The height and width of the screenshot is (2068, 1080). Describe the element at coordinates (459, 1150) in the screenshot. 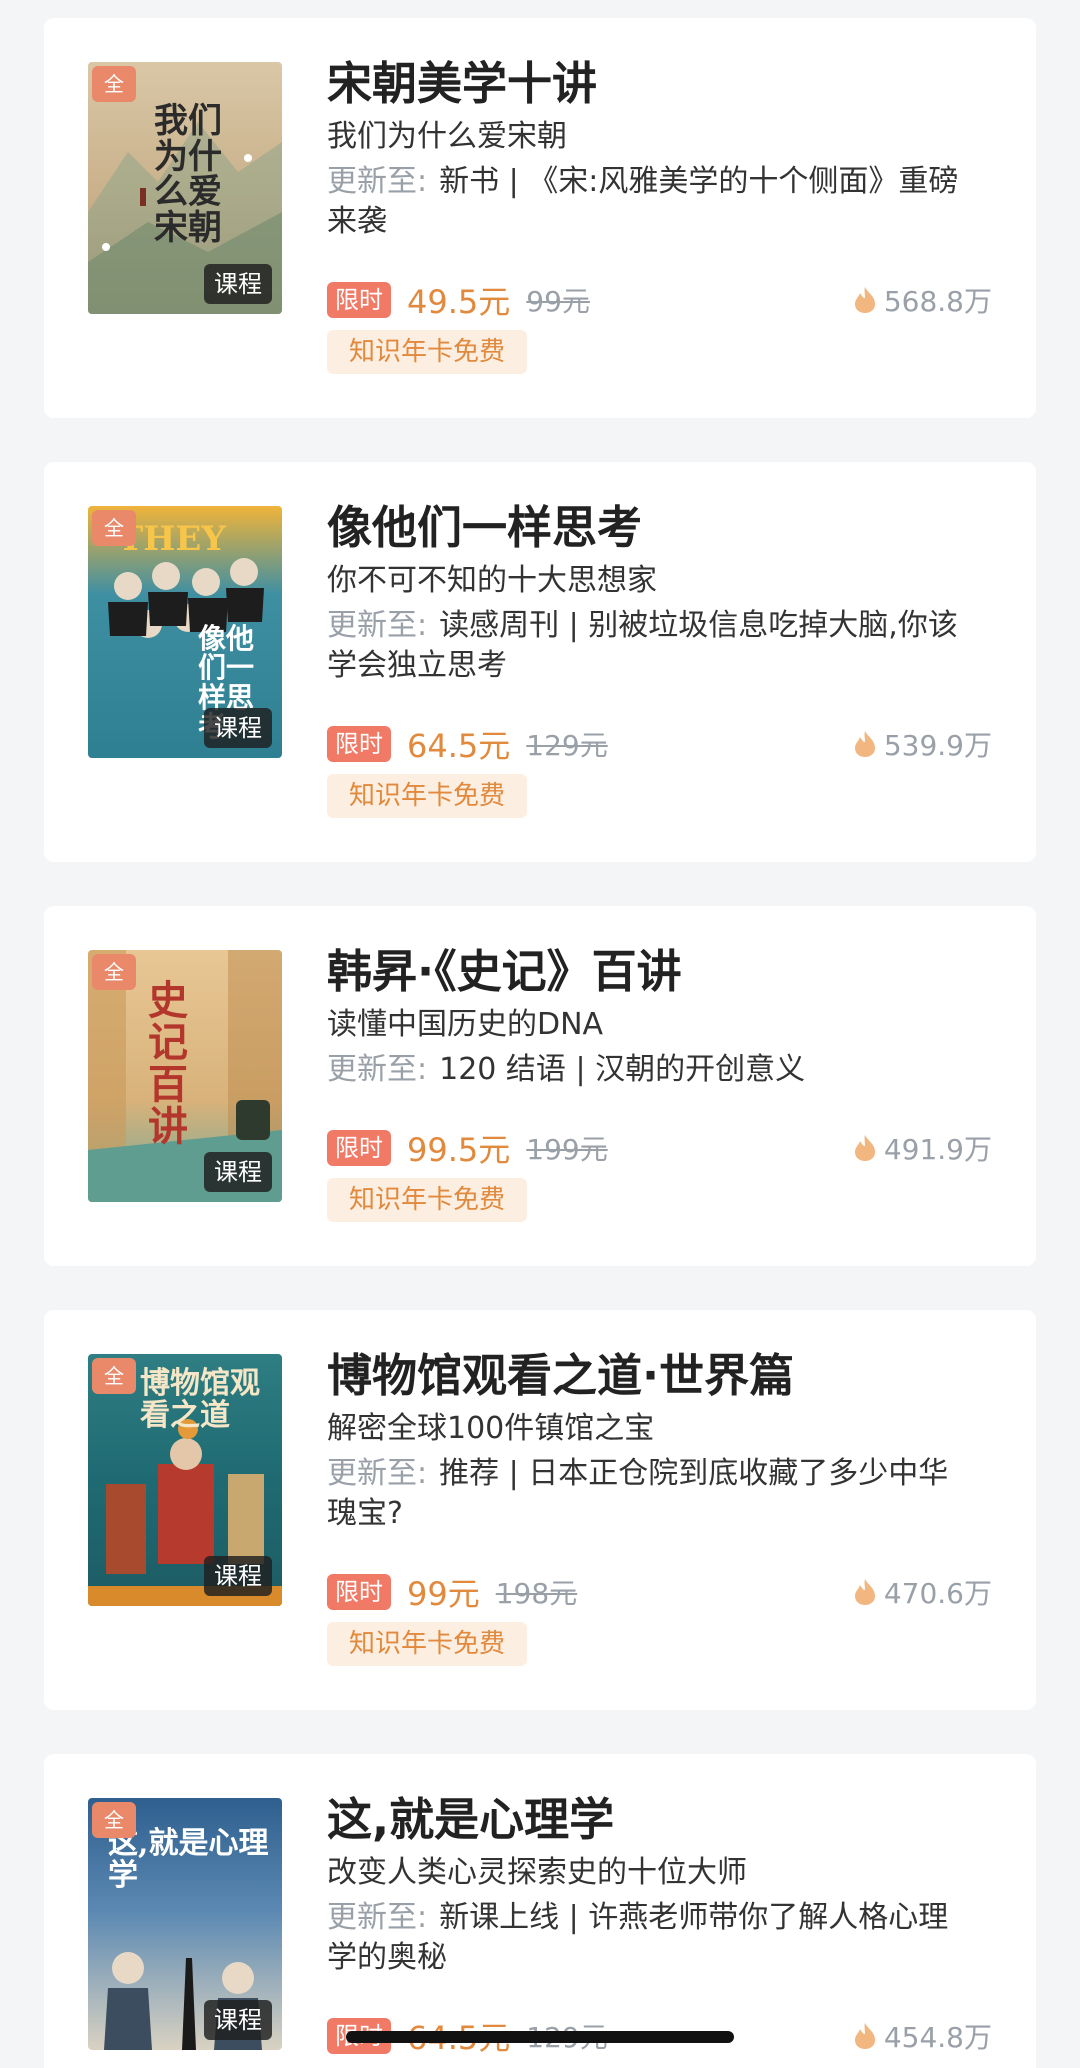

I see `sale-price: 99.5元` at that location.